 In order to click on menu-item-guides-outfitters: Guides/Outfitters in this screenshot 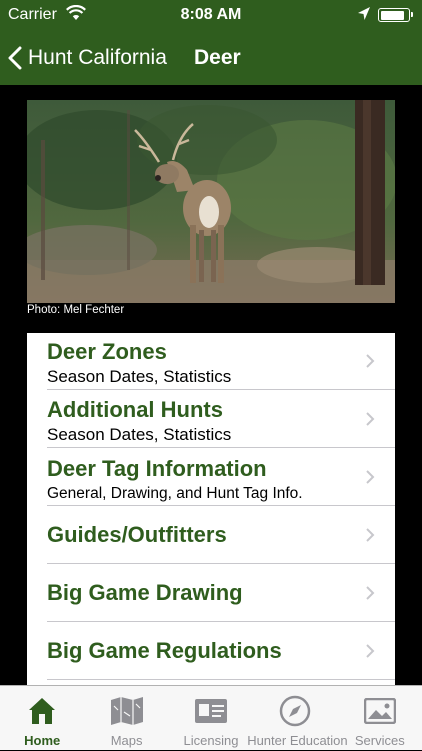, I will do `click(211, 535)`.